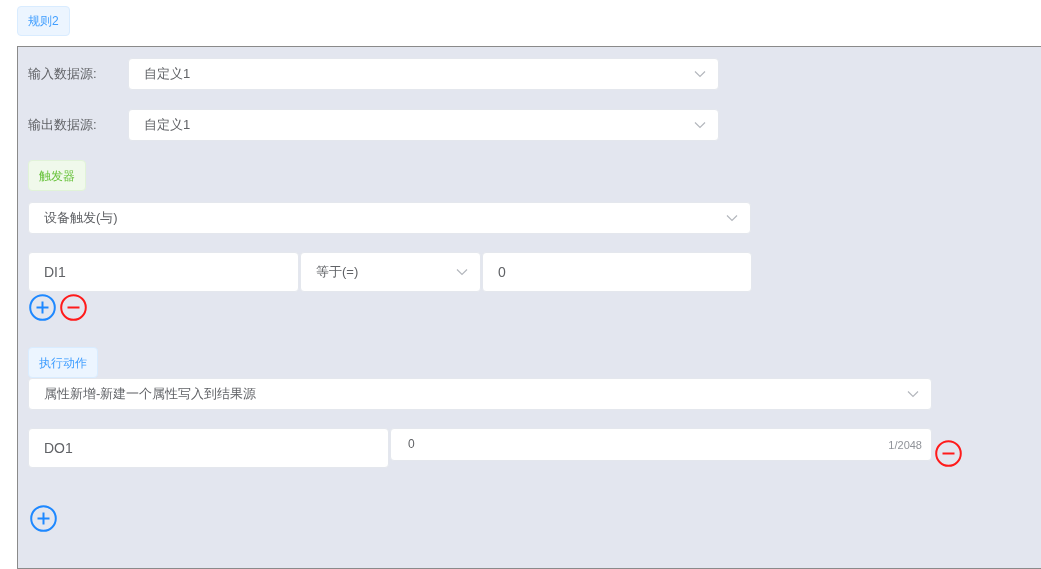 This screenshot has height=569, width=1041. Describe the element at coordinates (389, 218) in the screenshot. I see `select-field: 设备触发(与)` at that location.